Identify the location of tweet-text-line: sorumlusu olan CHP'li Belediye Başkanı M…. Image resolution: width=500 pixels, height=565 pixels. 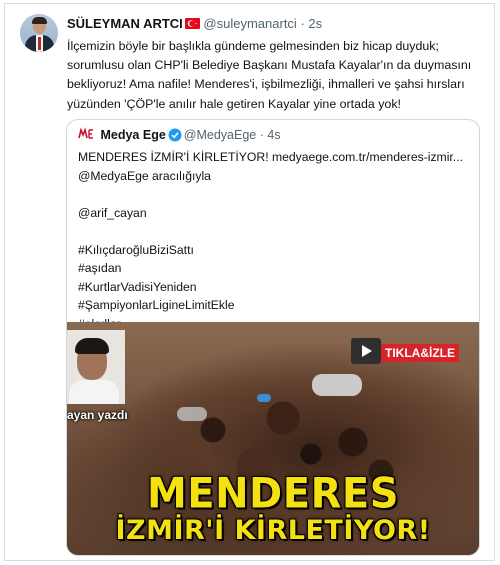
(269, 65).